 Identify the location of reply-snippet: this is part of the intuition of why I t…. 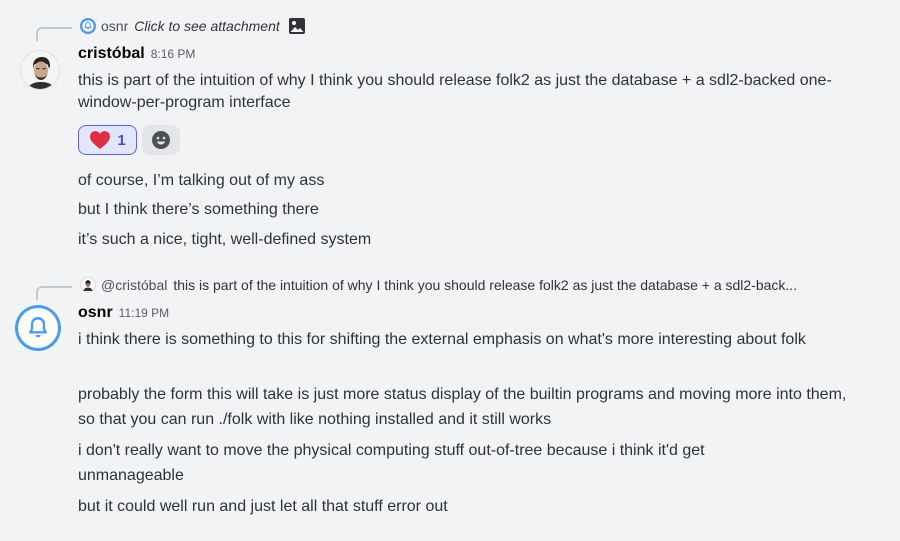
(485, 285).